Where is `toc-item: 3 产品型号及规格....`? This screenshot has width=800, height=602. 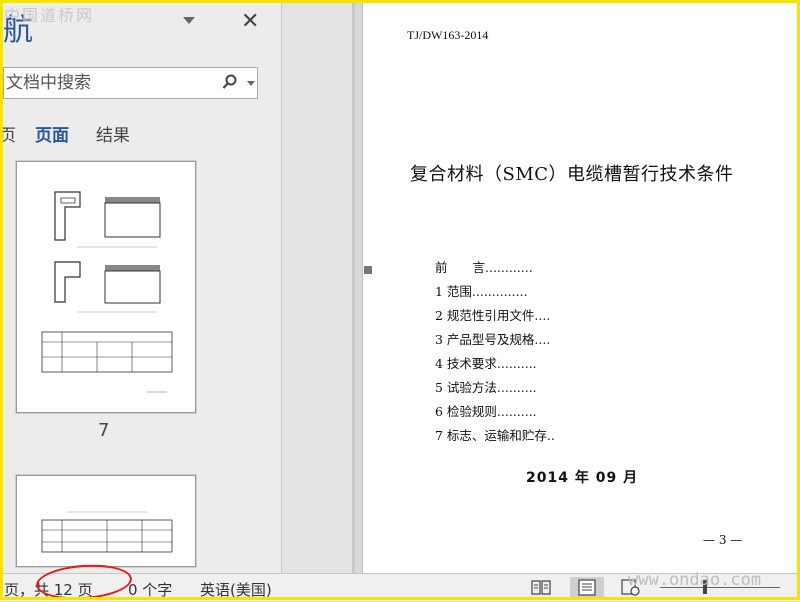 toc-item: 3 产品型号及规格.... is located at coordinates (495, 340).